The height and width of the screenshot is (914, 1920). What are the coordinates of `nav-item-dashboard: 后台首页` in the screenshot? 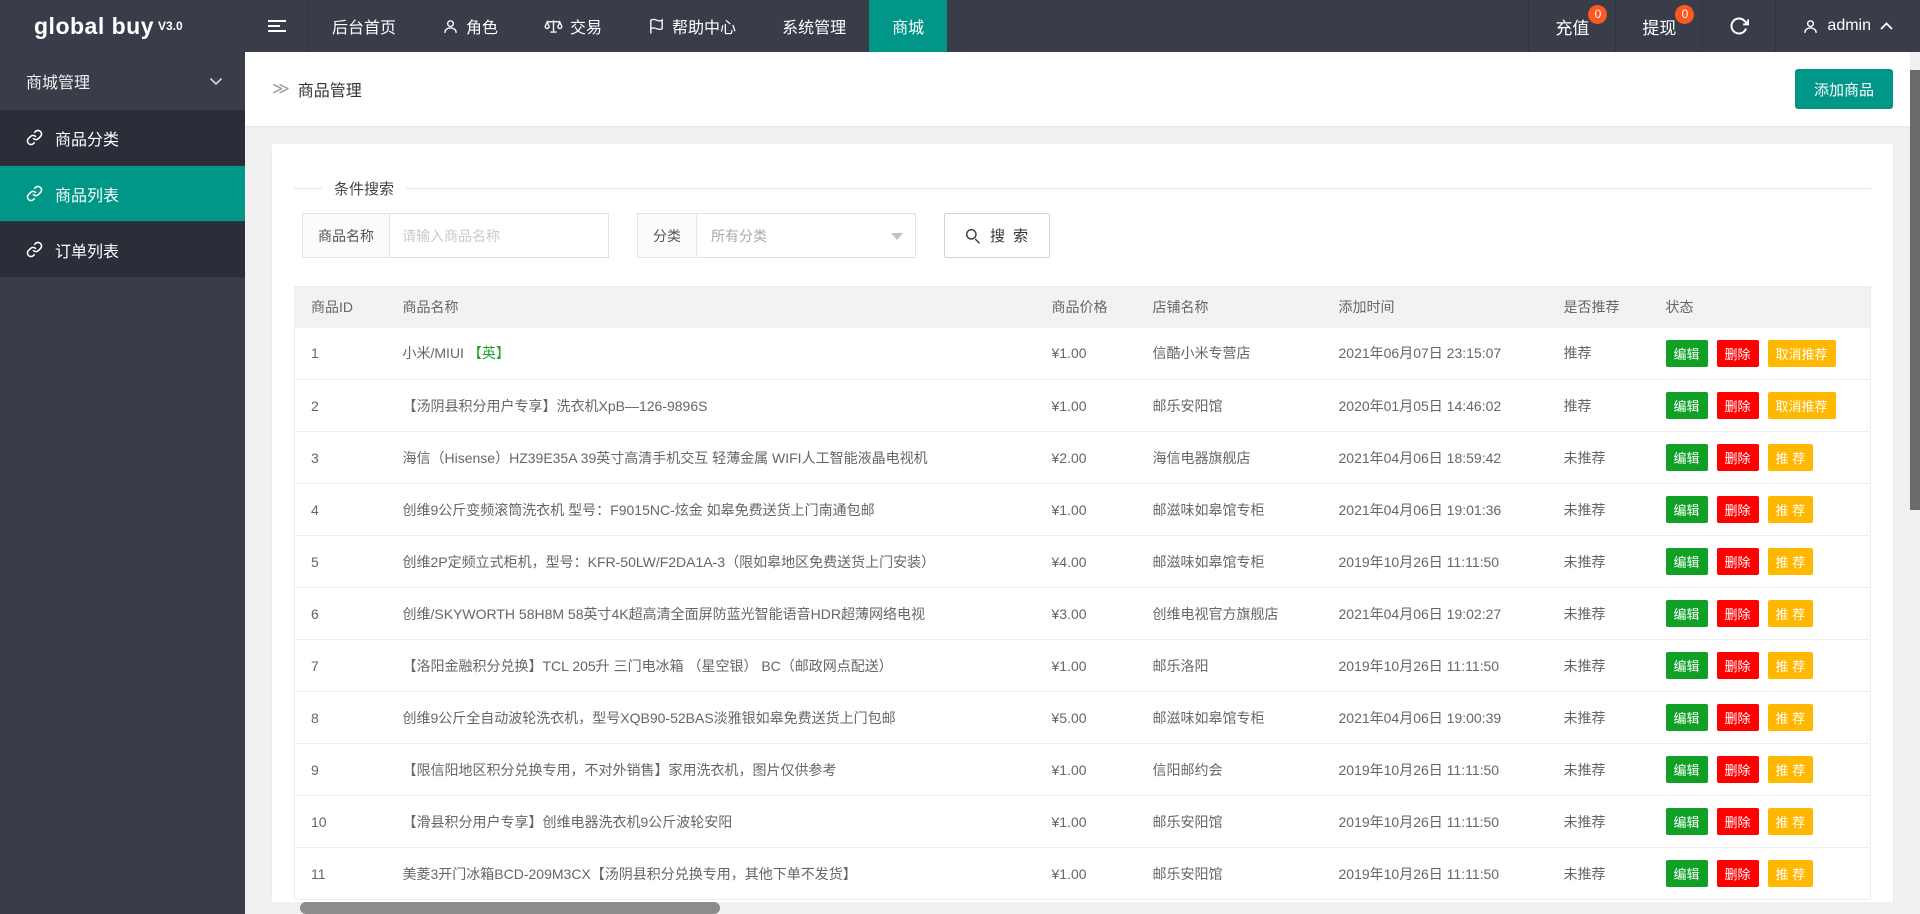 It's located at (364, 26).